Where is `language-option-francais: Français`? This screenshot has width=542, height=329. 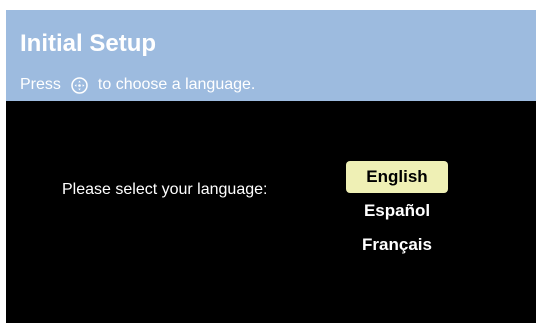 language-option-francais: Français is located at coordinates (397, 245).